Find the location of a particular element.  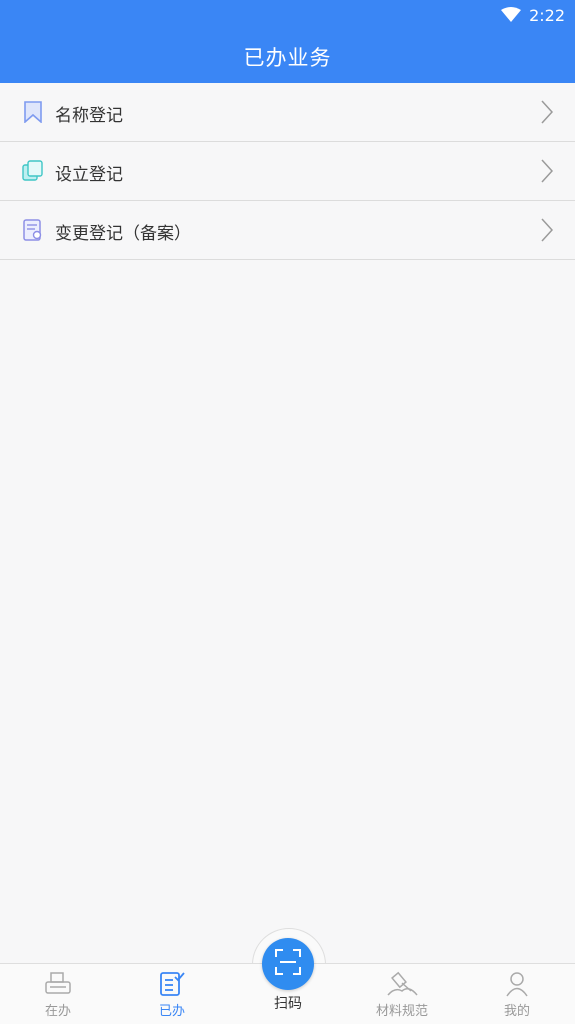

status-bar: 2:22 is located at coordinates (533, 15).